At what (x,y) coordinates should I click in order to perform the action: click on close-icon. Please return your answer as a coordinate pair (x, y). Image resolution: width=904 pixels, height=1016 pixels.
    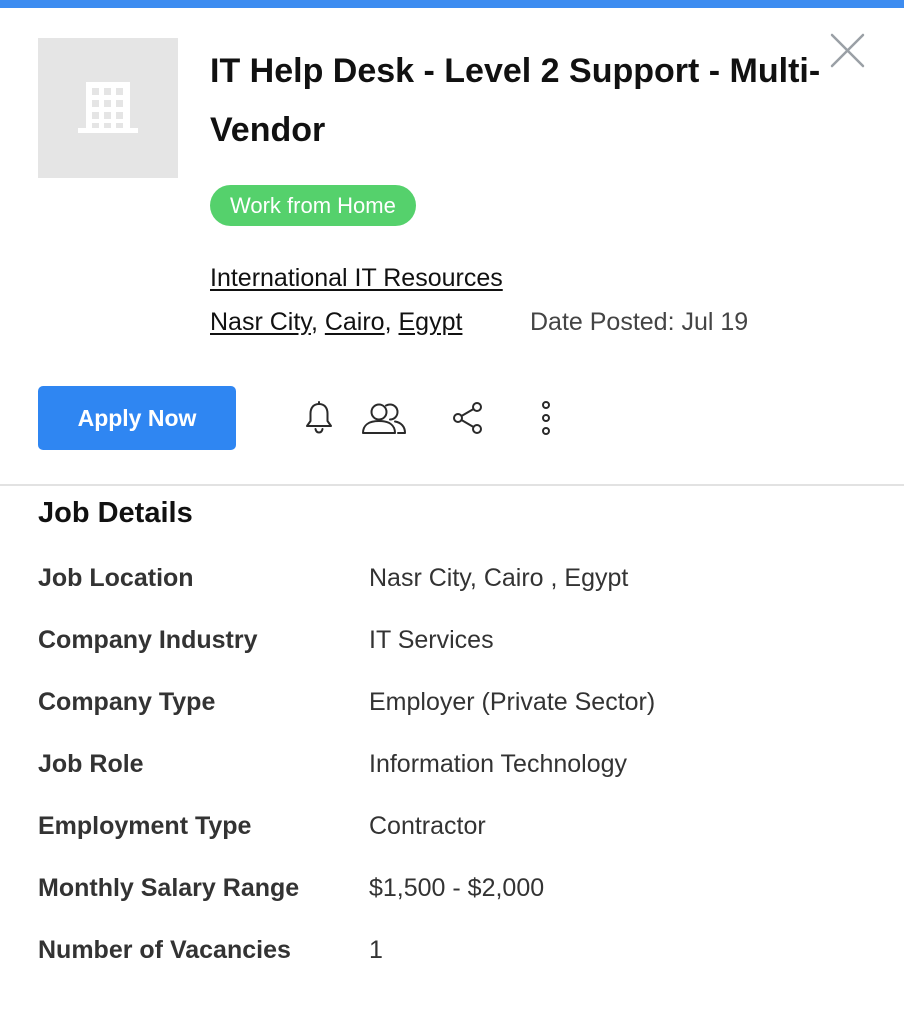
    Looking at the image, I should click on (847, 50).